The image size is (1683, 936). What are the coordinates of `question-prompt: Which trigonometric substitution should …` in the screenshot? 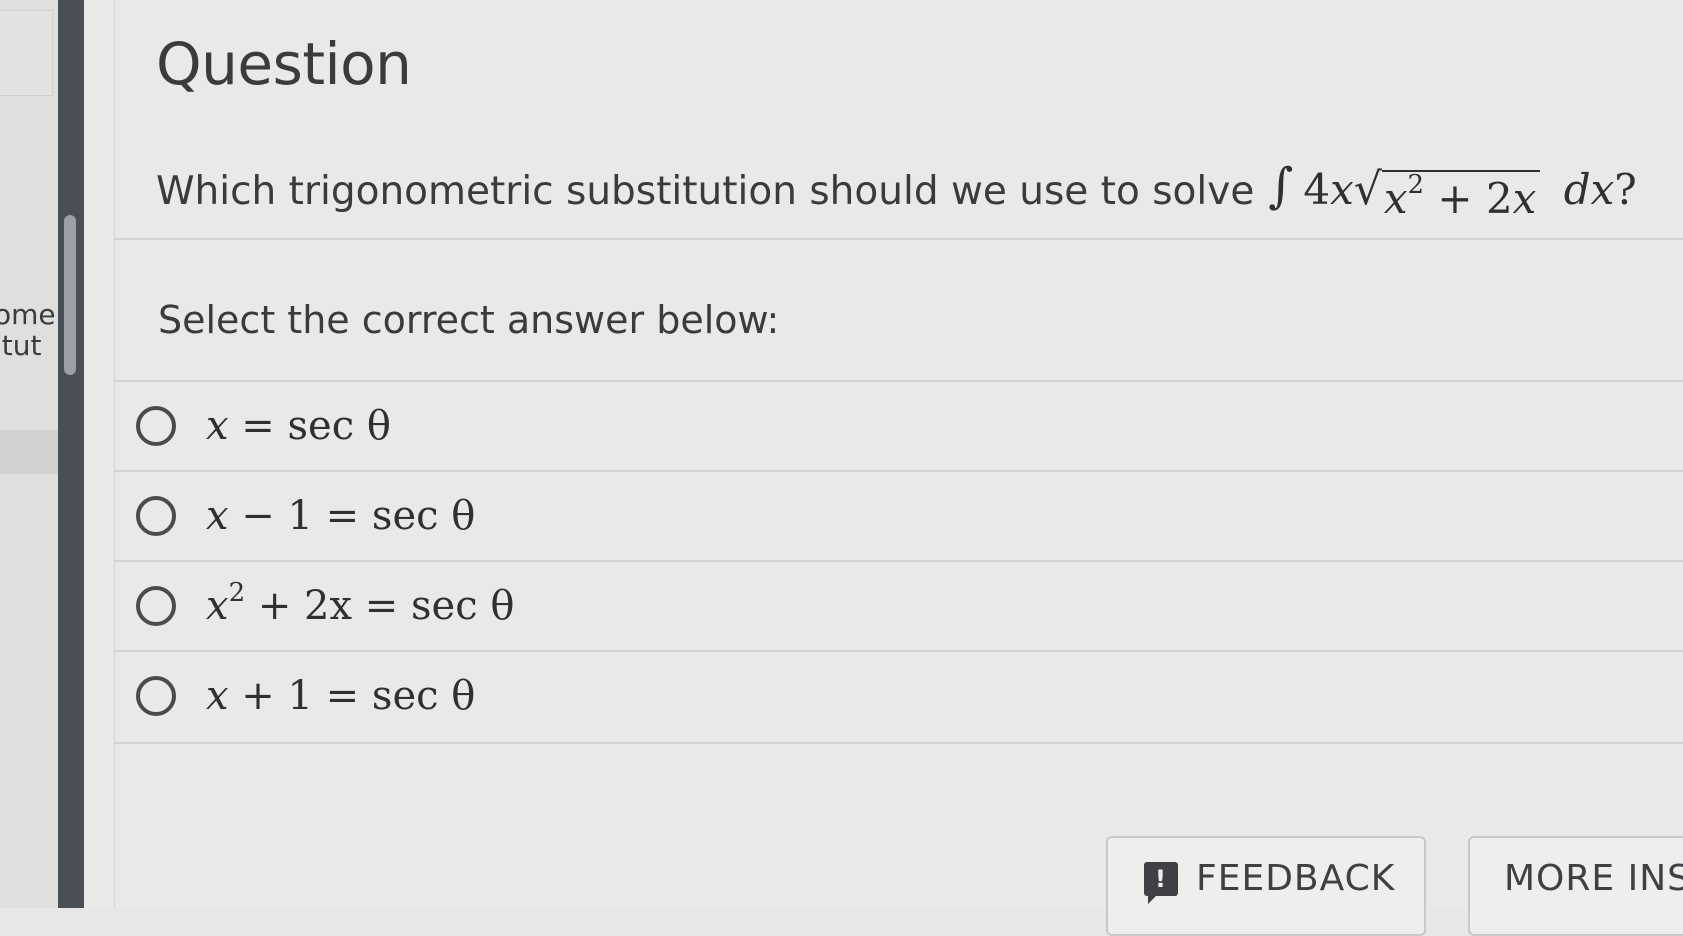 It's located at (896, 190).